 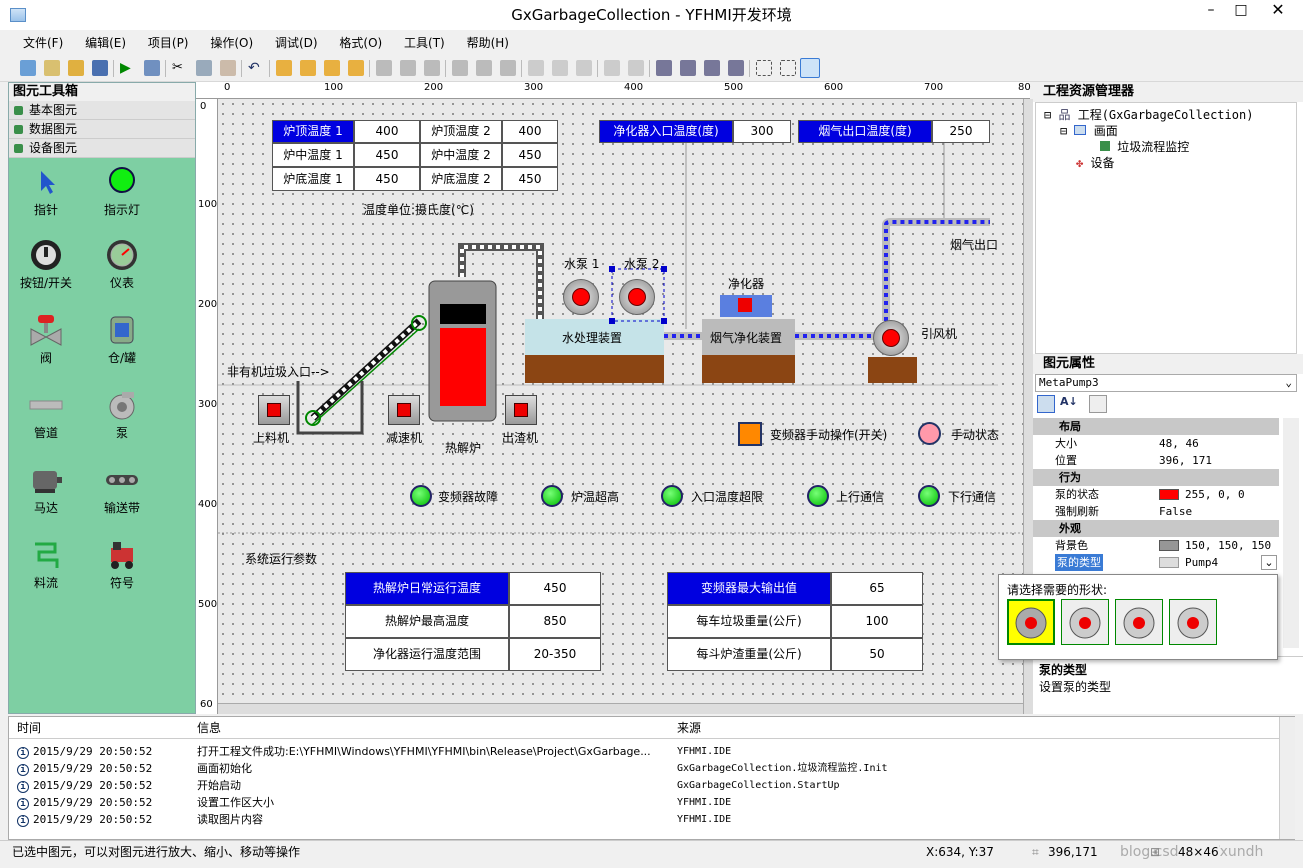 What do you see at coordinates (122, 405) in the screenshot?
I see `pump-icon` at bounding box center [122, 405].